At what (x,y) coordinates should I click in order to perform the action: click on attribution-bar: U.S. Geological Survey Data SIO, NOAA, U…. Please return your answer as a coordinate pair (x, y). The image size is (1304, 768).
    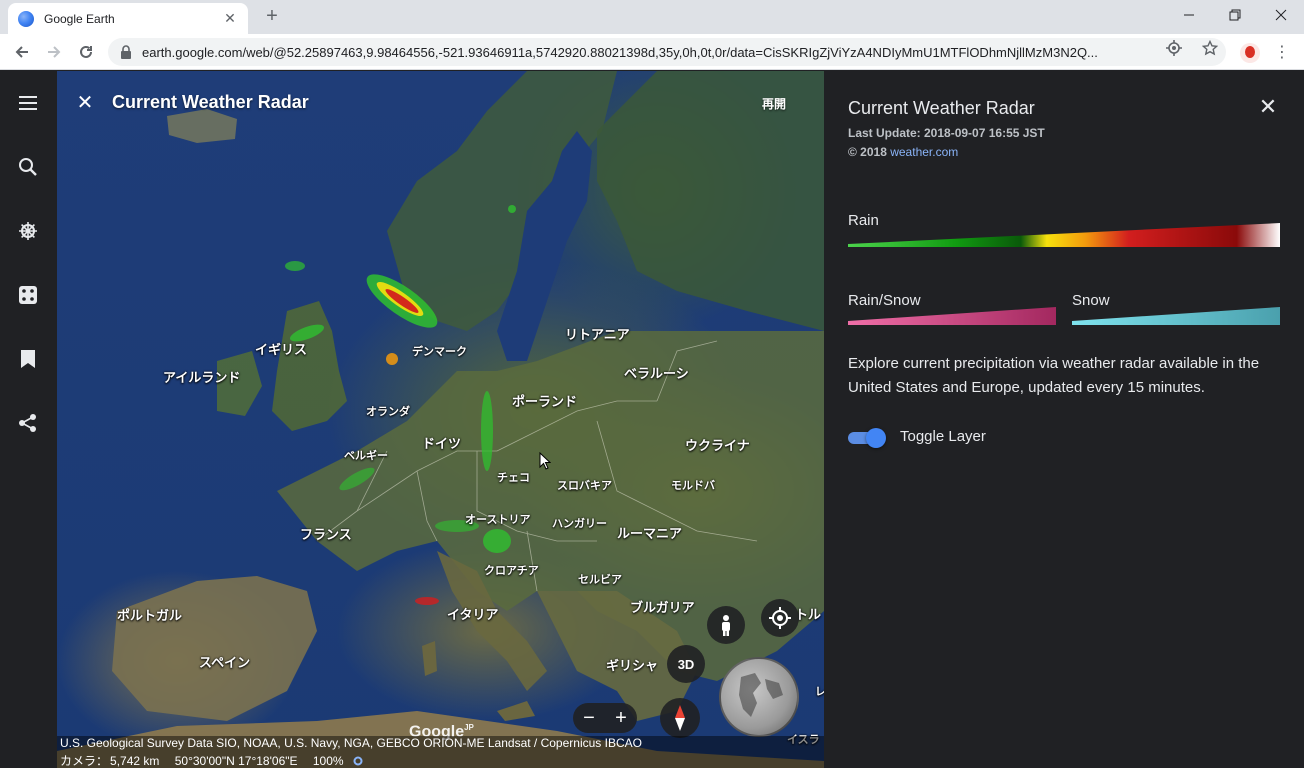
    Looking at the image, I should click on (440, 752).